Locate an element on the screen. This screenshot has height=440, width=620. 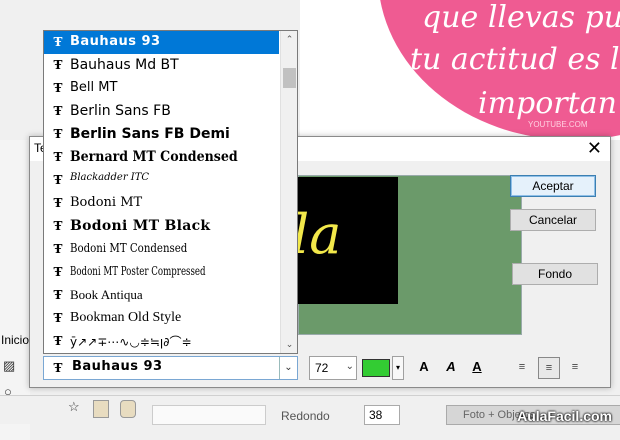
font-option: Ŧ Bodoni MT Poster Compressed is located at coordinates (161, 272).